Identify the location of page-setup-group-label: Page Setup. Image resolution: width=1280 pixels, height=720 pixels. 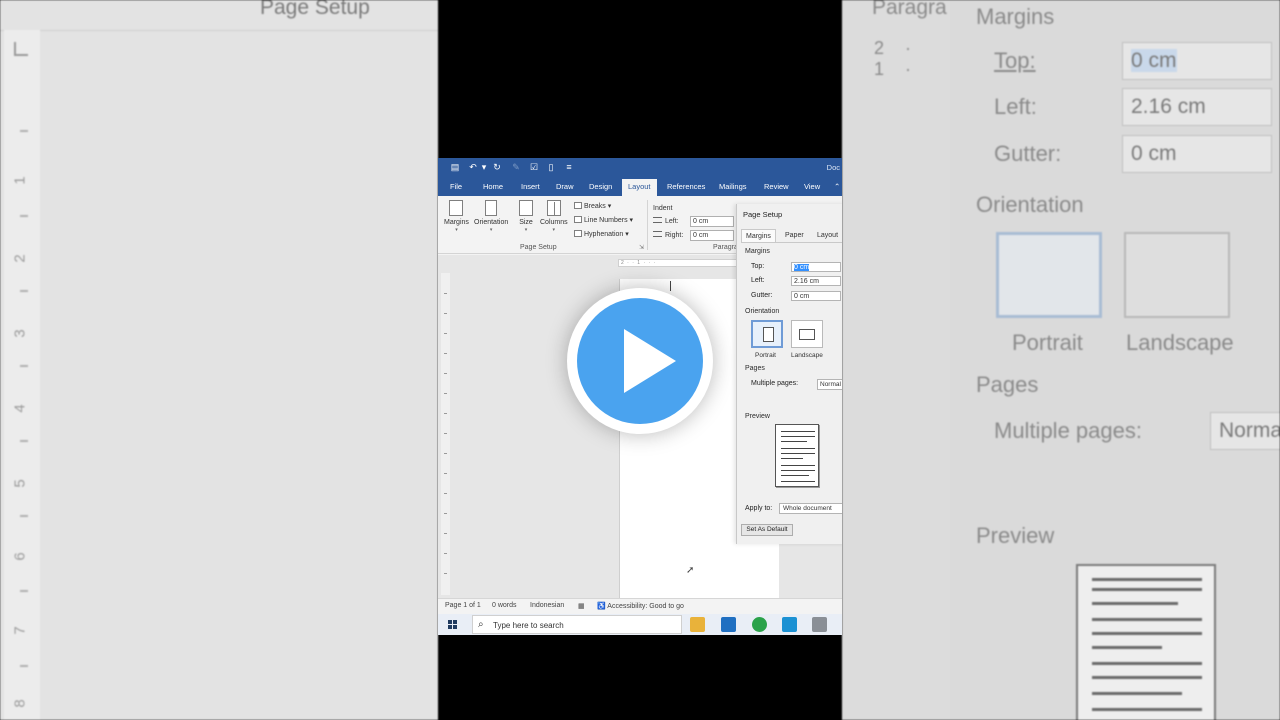
(538, 247).